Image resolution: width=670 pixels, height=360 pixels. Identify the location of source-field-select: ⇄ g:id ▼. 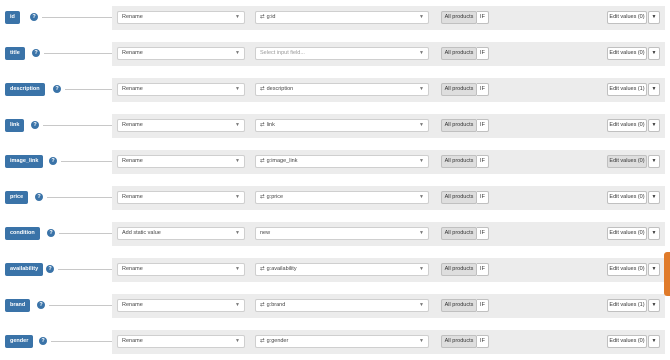
(342, 17).